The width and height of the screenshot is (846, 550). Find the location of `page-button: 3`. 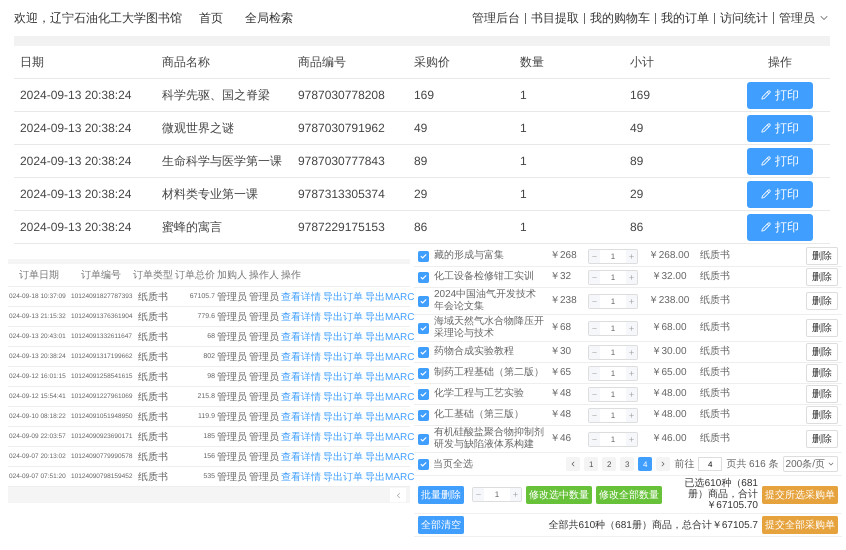

page-button: 3 is located at coordinates (627, 464).